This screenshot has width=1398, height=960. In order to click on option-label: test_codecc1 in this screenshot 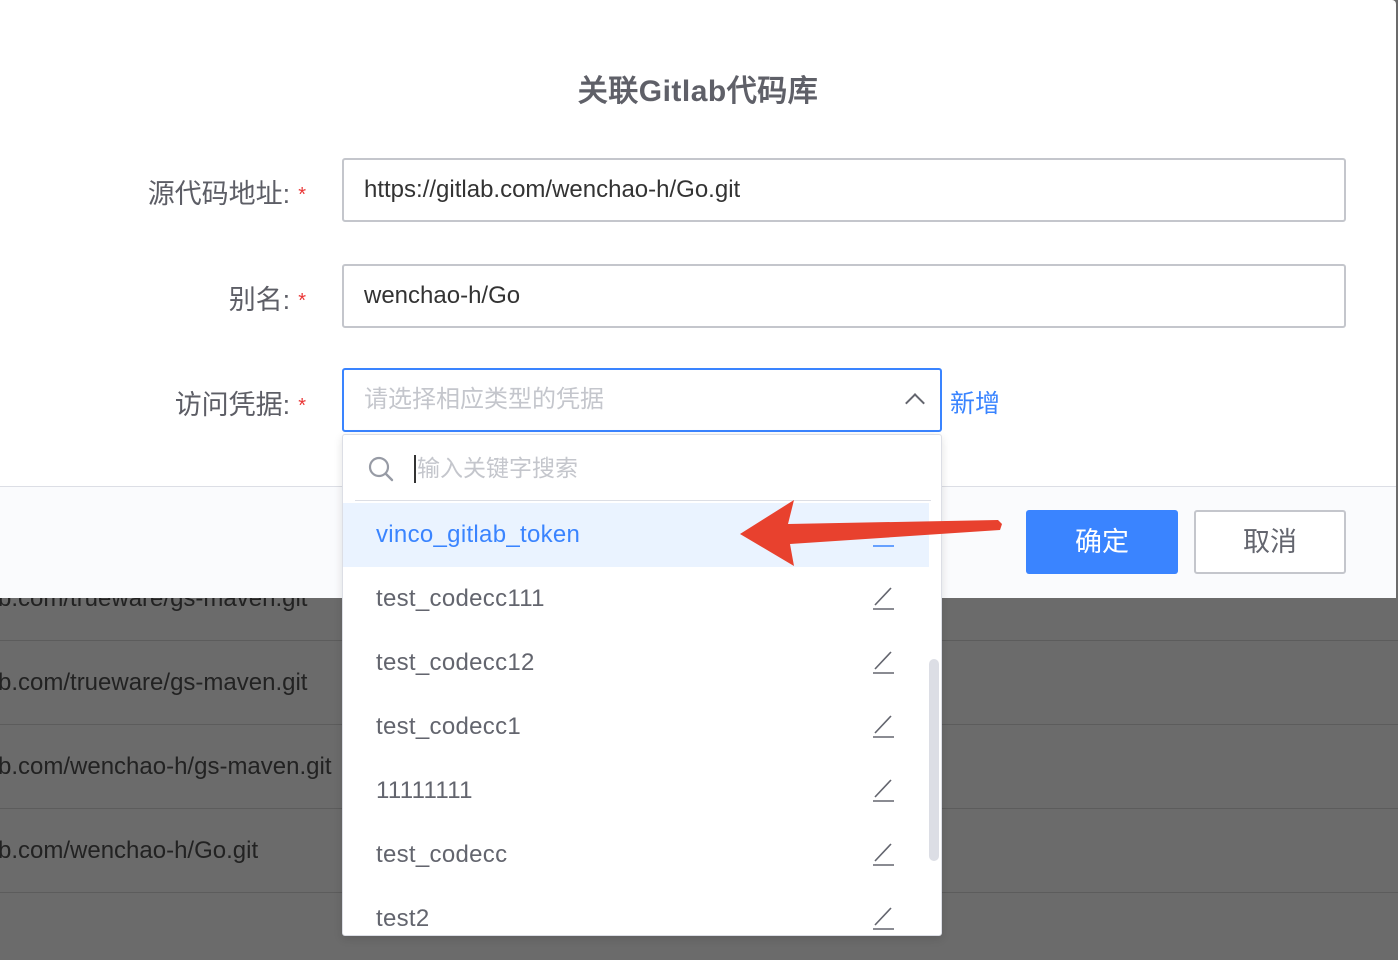, I will do `click(449, 726)`.